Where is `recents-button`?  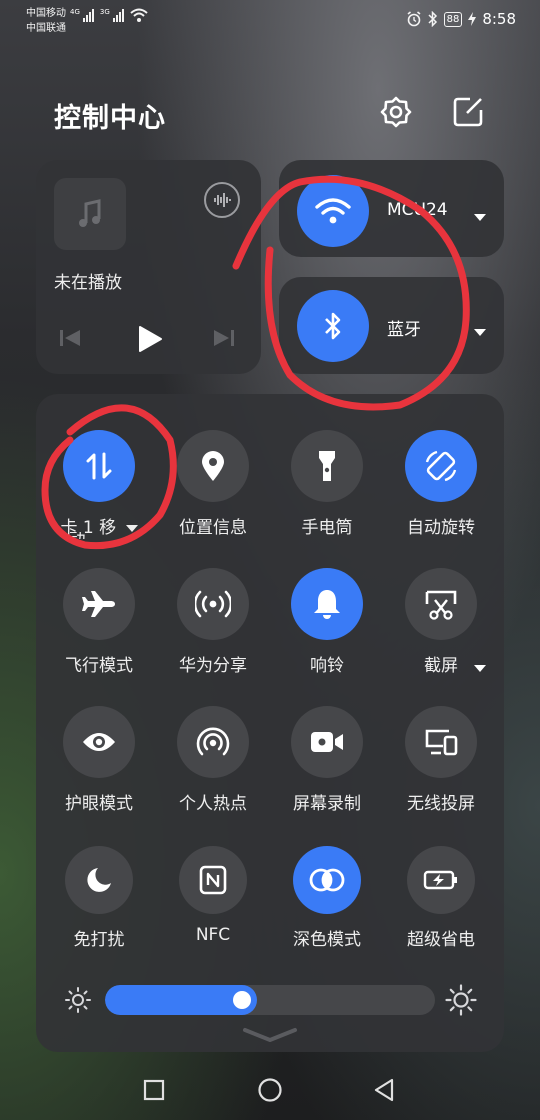
recents-button is located at coordinates (154, 1090).